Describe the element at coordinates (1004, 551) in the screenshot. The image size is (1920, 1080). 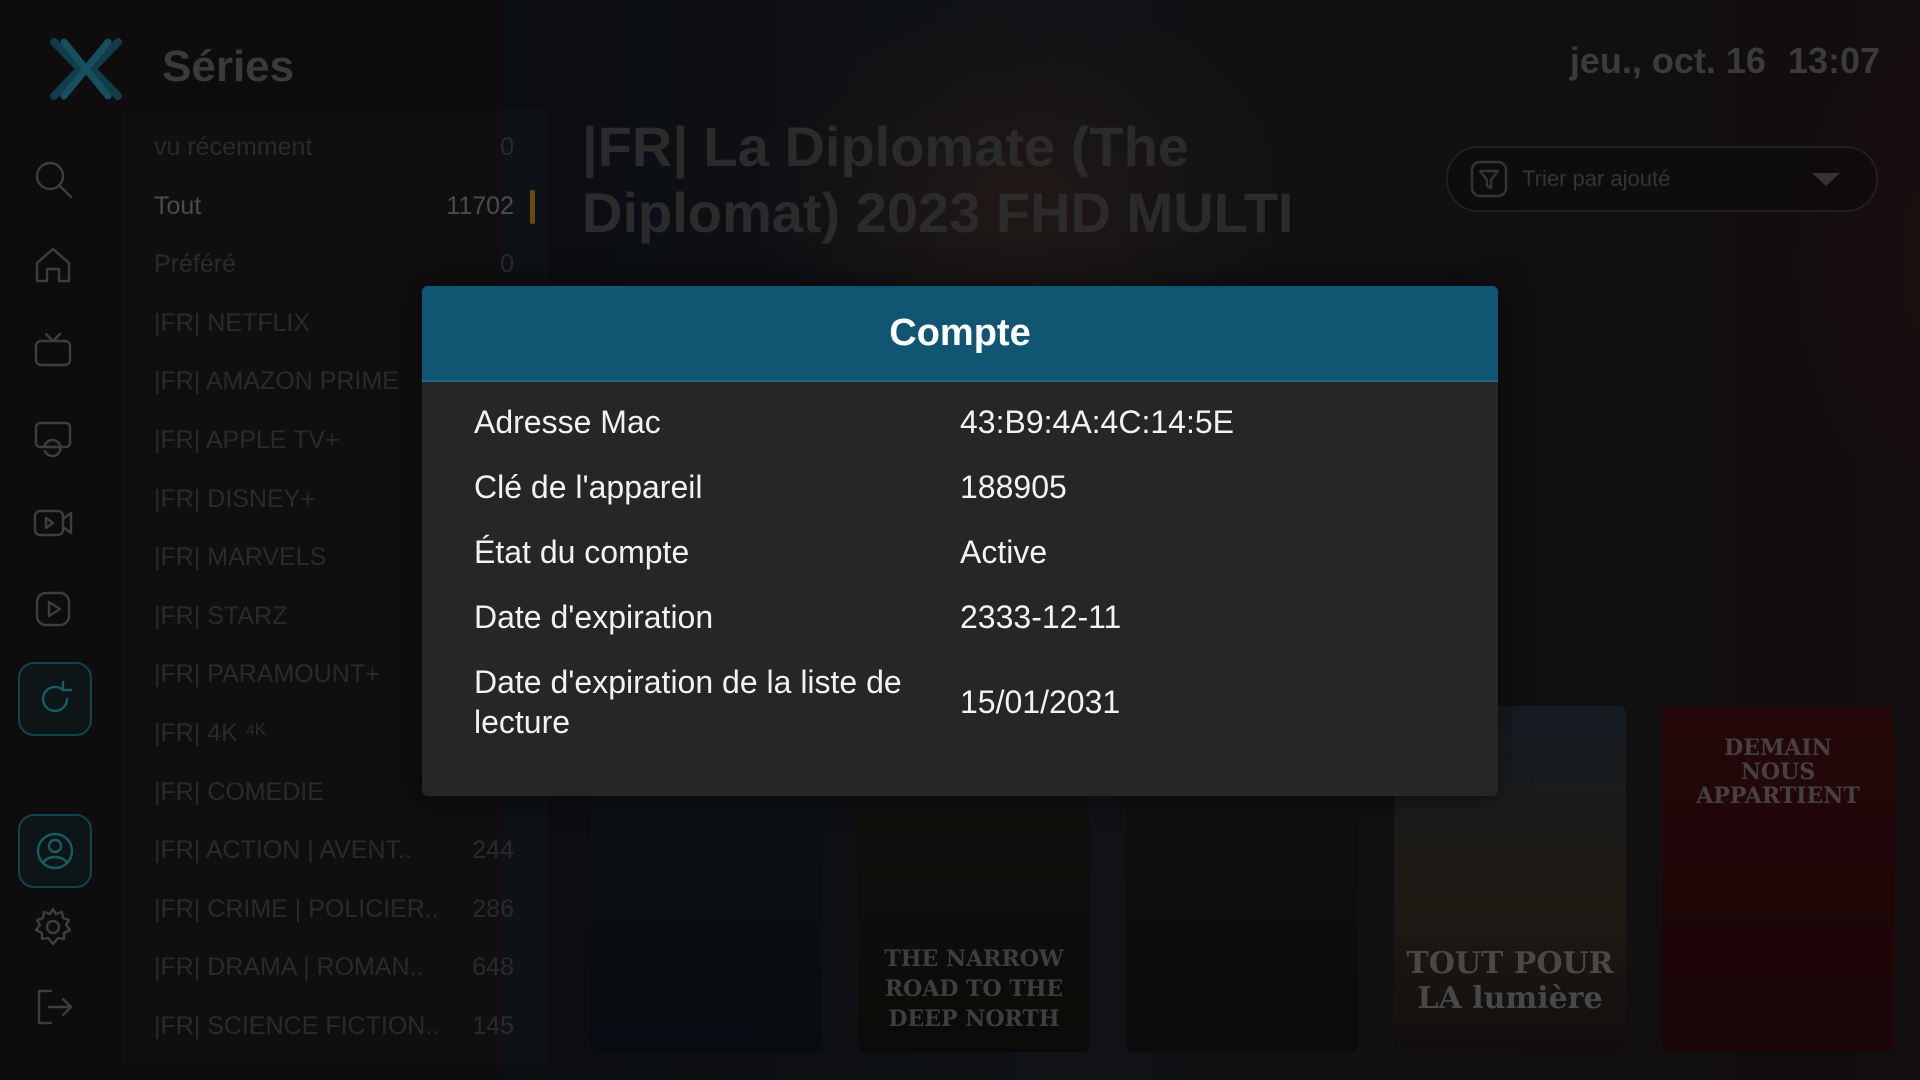
I see `row-value: Active` at that location.